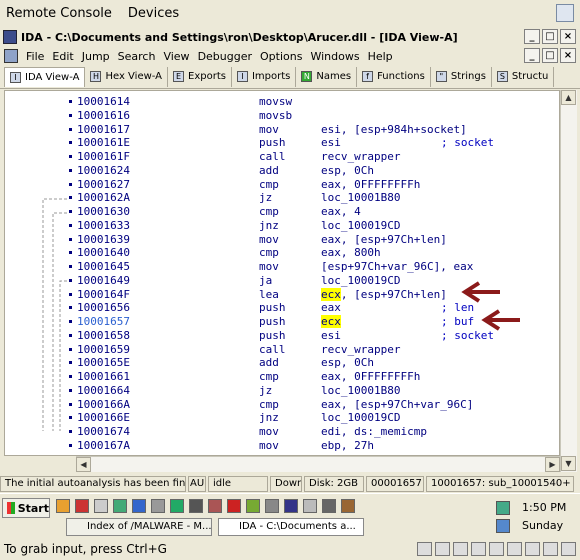 Image resolution: width=580 pixels, height=560 pixels. What do you see at coordinates (461, 76) in the screenshot?
I see `tab-strings: " Strings` at bounding box center [461, 76].